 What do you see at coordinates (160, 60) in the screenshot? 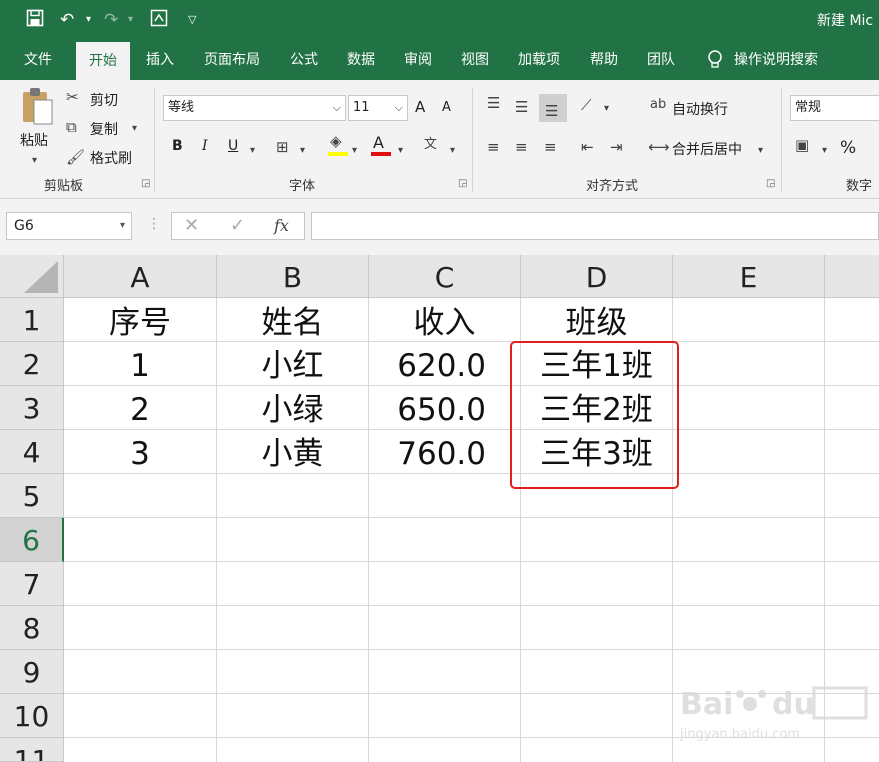
I see `tab-insert: 插入` at bounding box center [160, 60].